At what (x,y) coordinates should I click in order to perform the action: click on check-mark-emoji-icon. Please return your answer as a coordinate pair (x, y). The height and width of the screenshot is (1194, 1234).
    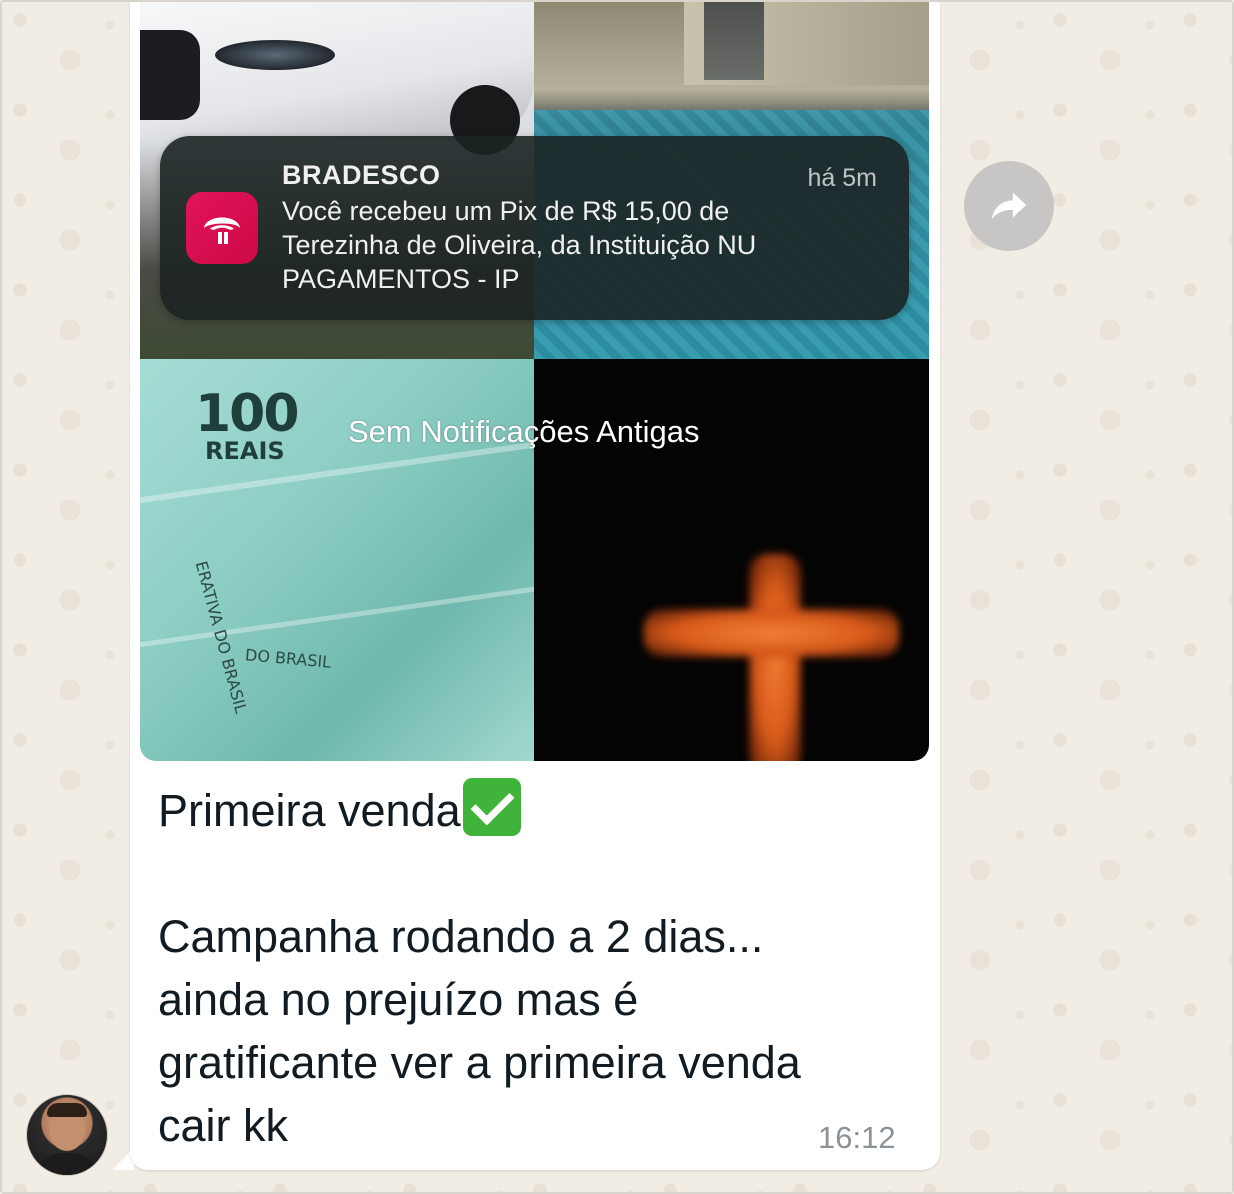
    Looking at the image, I should click on (491, 807).